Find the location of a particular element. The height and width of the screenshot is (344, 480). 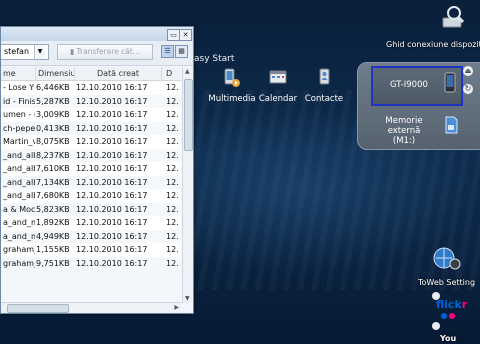

device-name: GT-I9000 is located at coordinates (409, 85).